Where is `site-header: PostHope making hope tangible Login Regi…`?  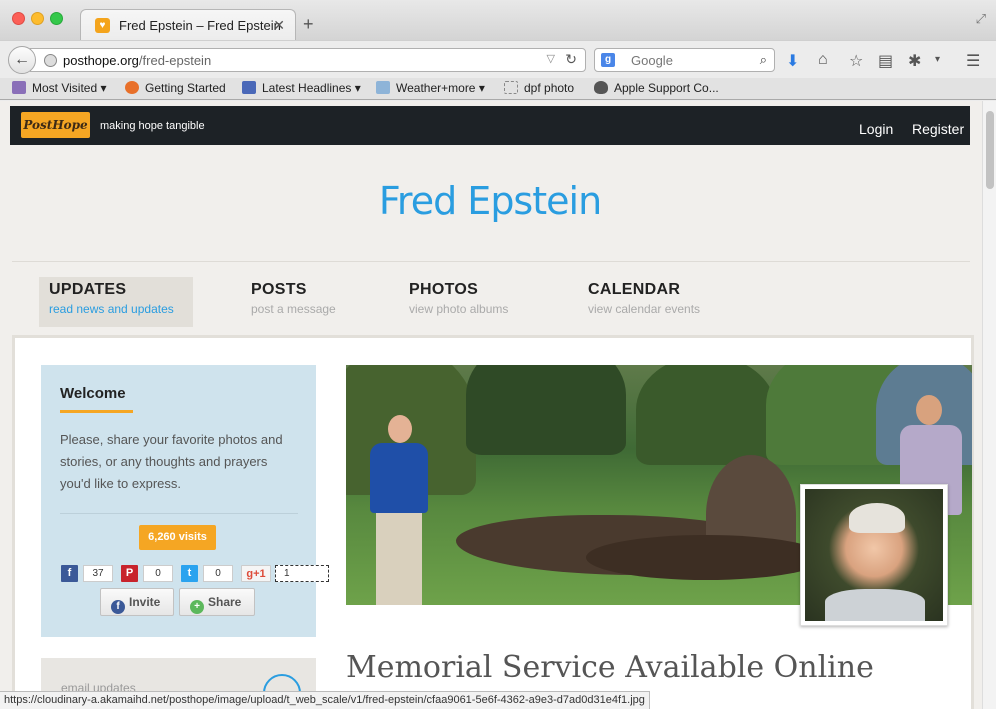 site-header: PostHope making hope tangible Login Regi… is located at coordinates (490, 125).